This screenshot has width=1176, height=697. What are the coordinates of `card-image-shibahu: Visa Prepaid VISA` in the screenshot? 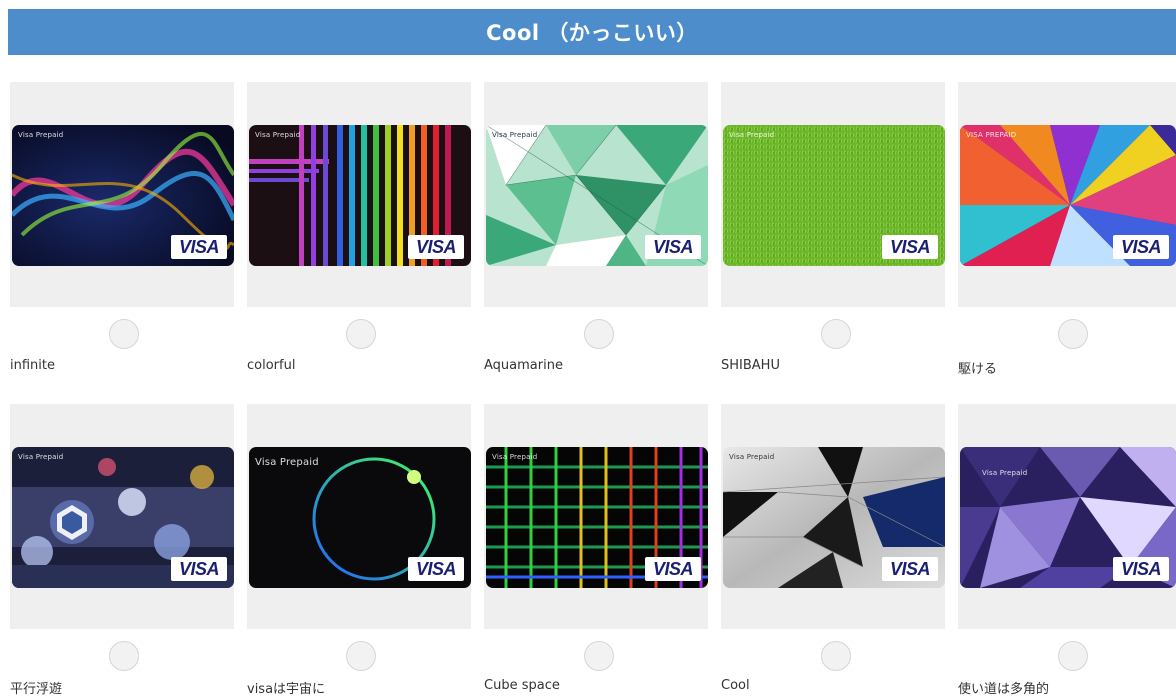 It's located at (834, 195).